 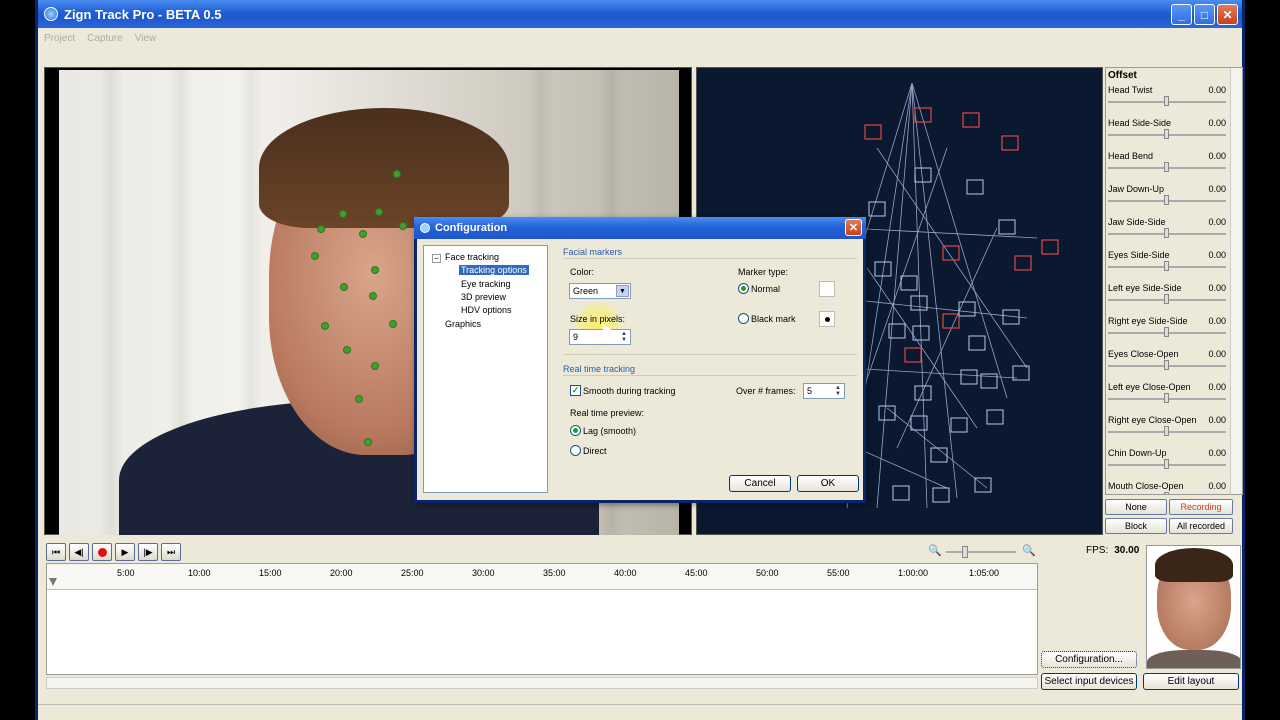 I want to click on smooth-label: Smooth during tracking, so click(x=629, y=391).